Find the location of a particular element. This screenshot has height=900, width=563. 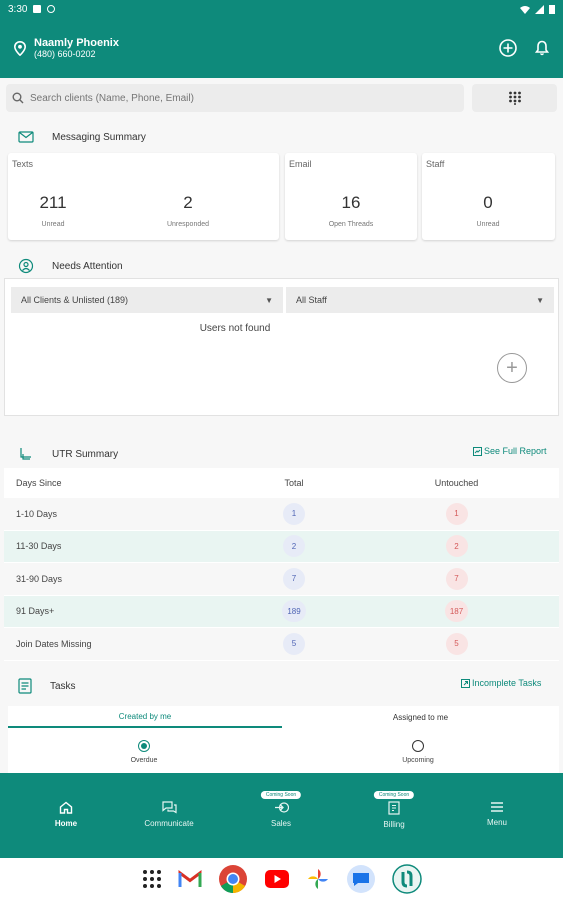

plus-icon: + is located at coordinates (512, 368).